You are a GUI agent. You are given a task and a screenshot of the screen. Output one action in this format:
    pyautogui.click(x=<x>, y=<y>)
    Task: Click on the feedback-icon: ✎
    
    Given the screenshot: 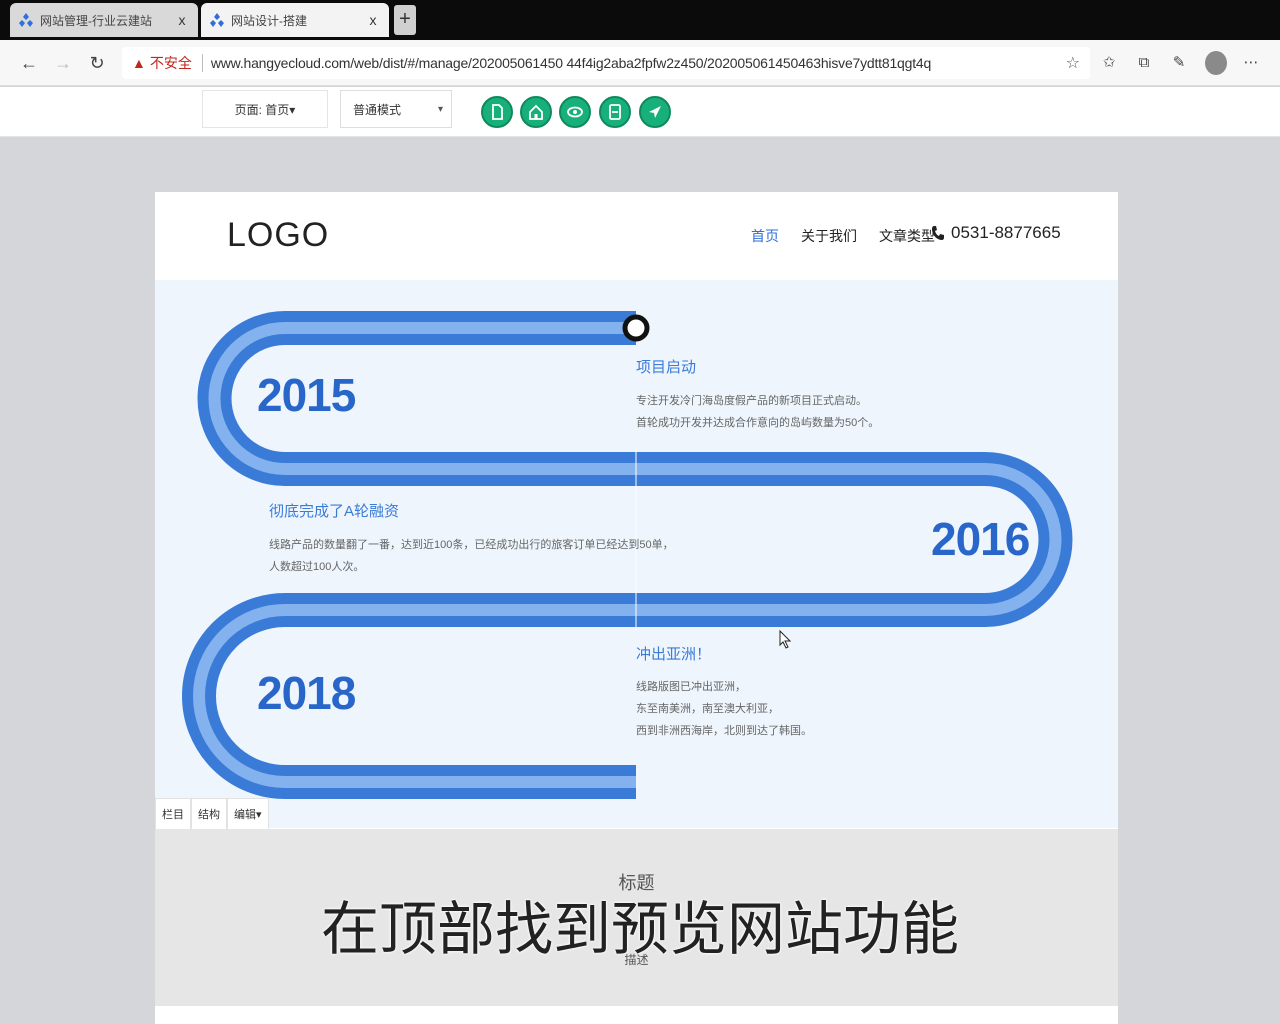 What is the action you would take?
    pyautogui.click(x=1179, y=63)
    